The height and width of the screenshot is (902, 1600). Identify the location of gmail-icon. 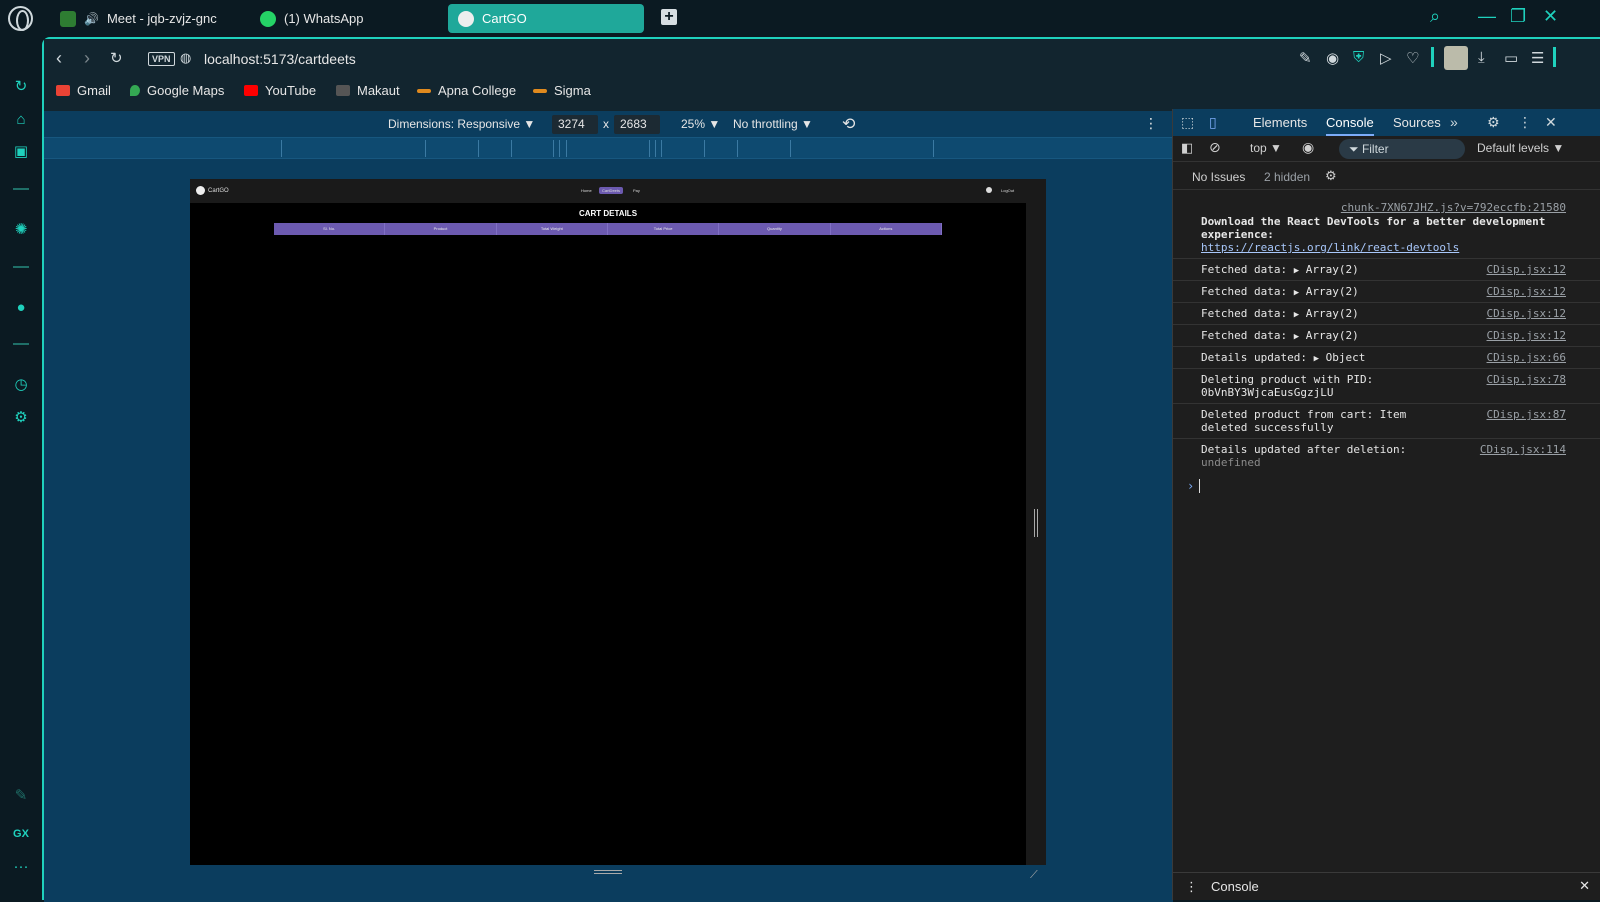
(63, 90).